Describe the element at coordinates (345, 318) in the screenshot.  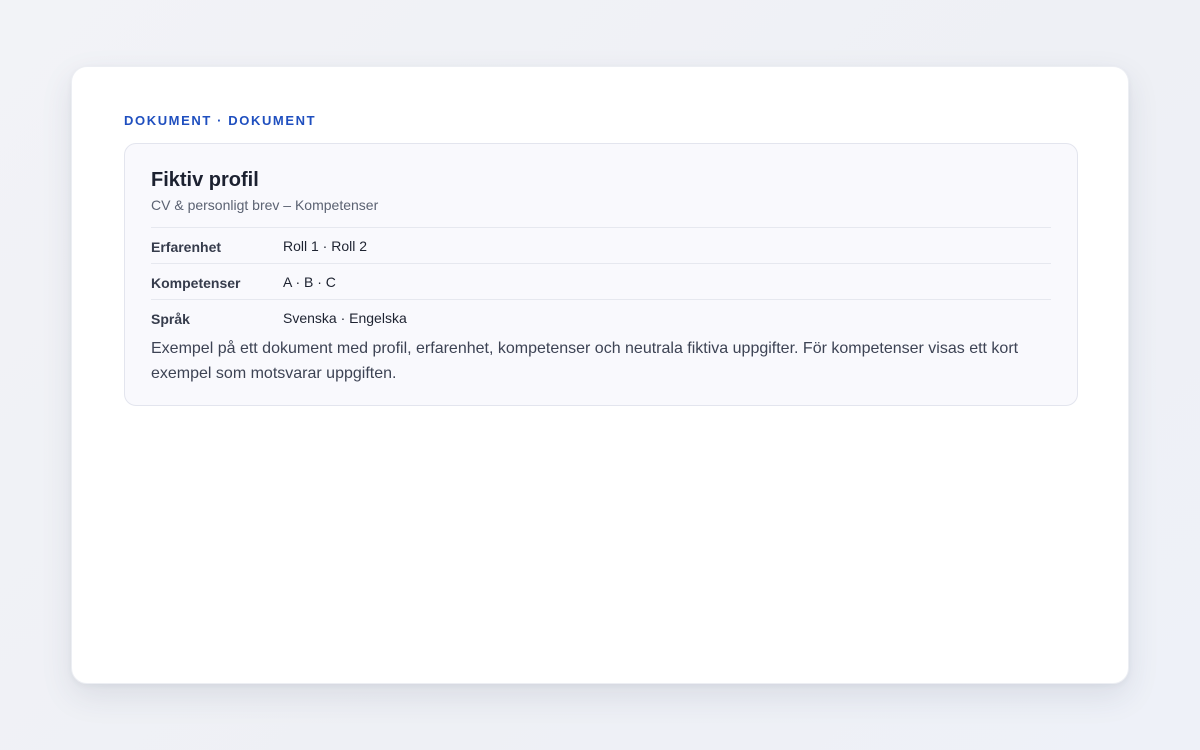
I see `detail-value: Svenska · Engelska` at that location.